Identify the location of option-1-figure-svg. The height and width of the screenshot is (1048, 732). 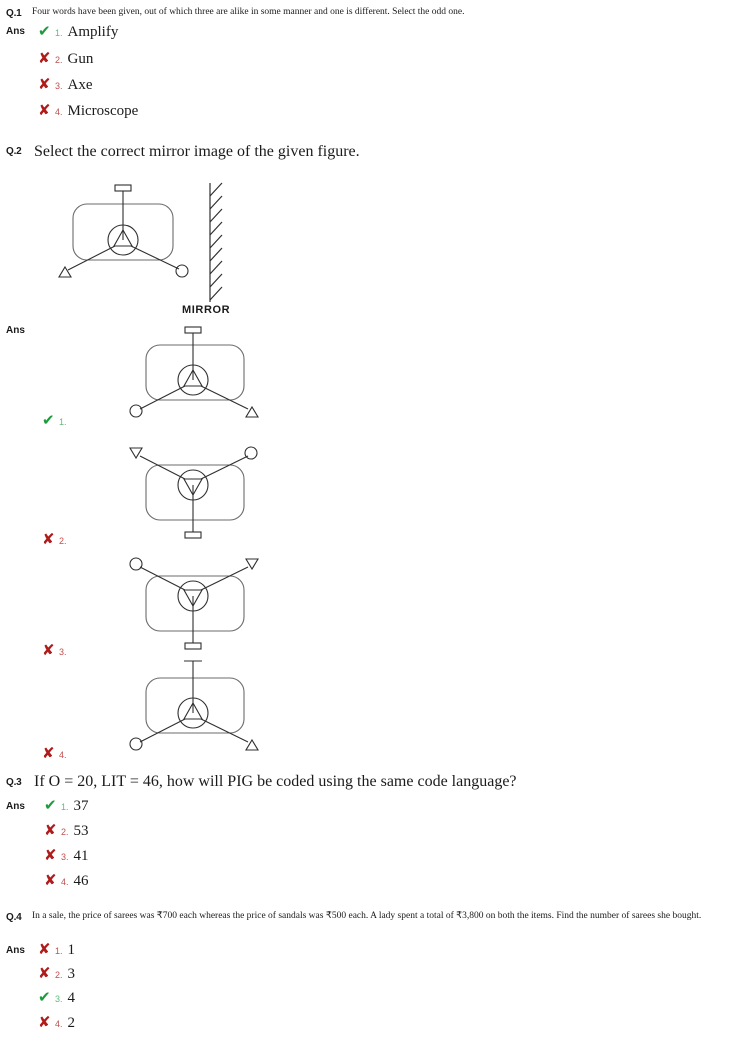
(194, 372).